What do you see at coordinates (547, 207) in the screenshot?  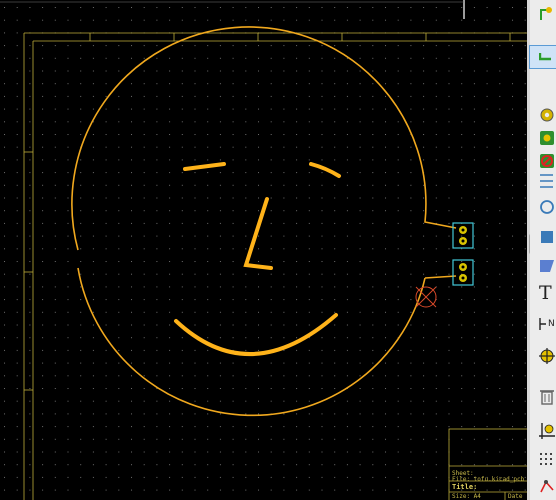 I see `add-arc-icon` at bounding box center [547, 207].